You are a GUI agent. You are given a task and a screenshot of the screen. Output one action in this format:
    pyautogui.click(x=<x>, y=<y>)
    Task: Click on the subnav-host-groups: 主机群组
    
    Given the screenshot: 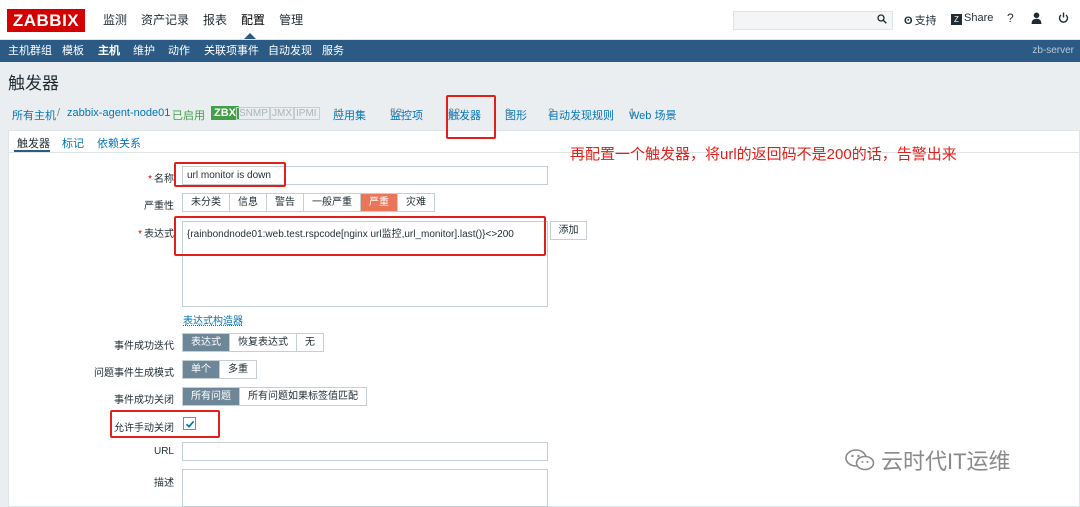 What is the action you would take?
    pyautogui.click(x=30, y=51)
    